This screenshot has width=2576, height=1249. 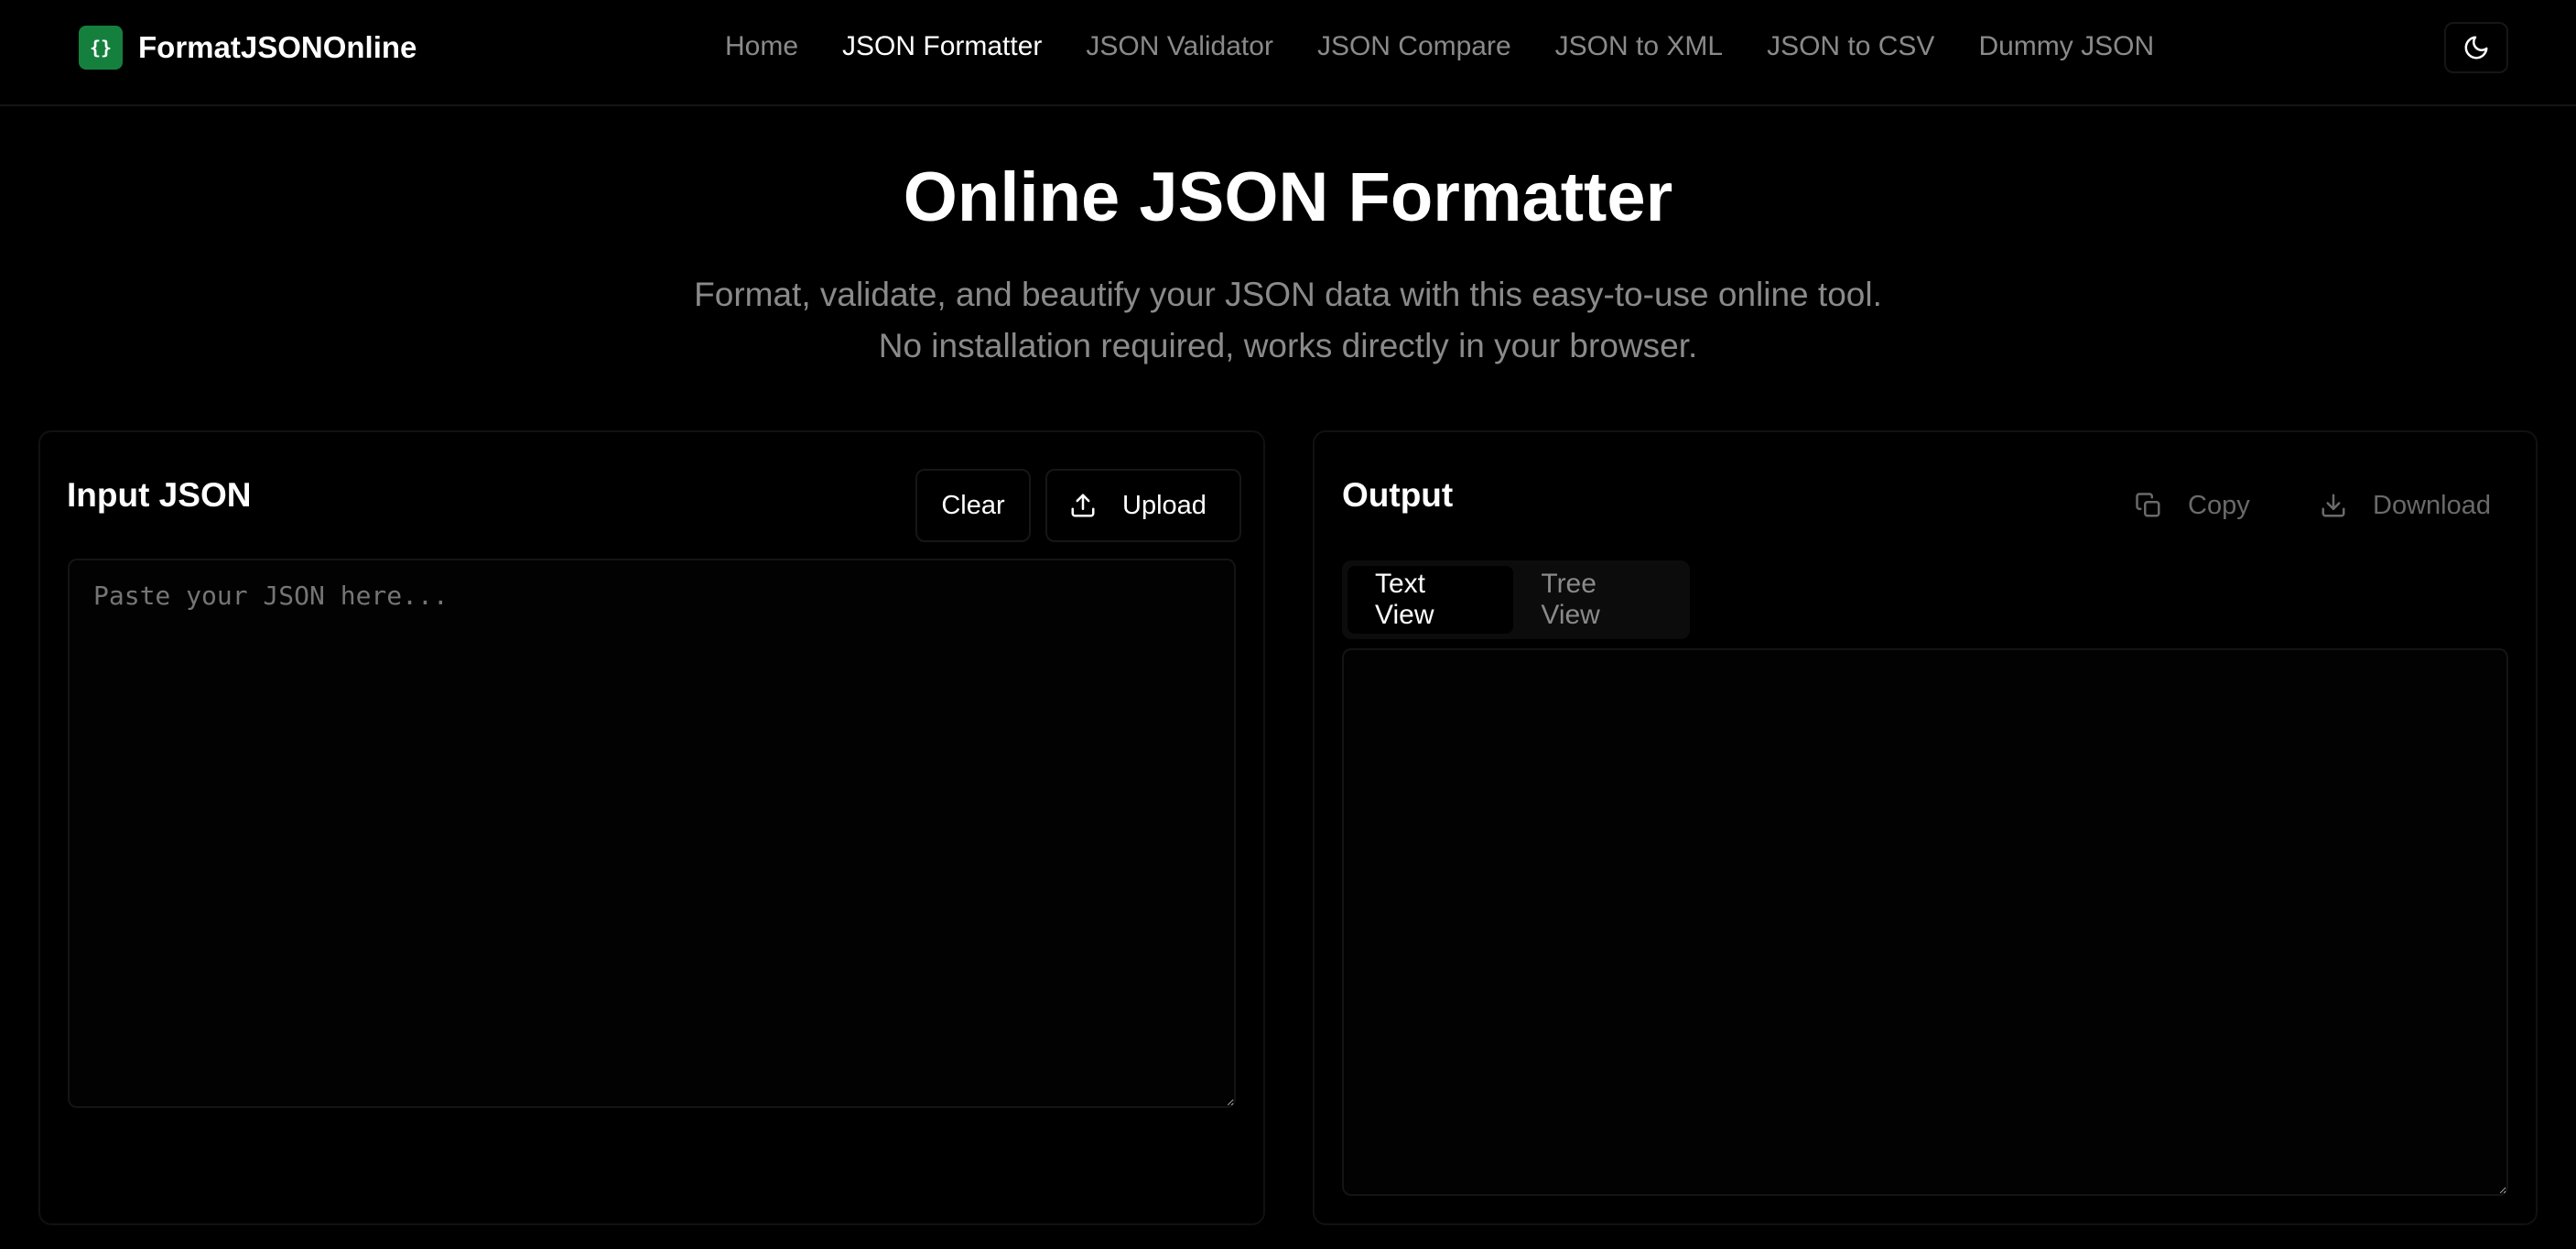 What do you see at coordinates (762, 46) in the screenshot?
I see `nav-item-home: Home` at bounding box center [762, 46].